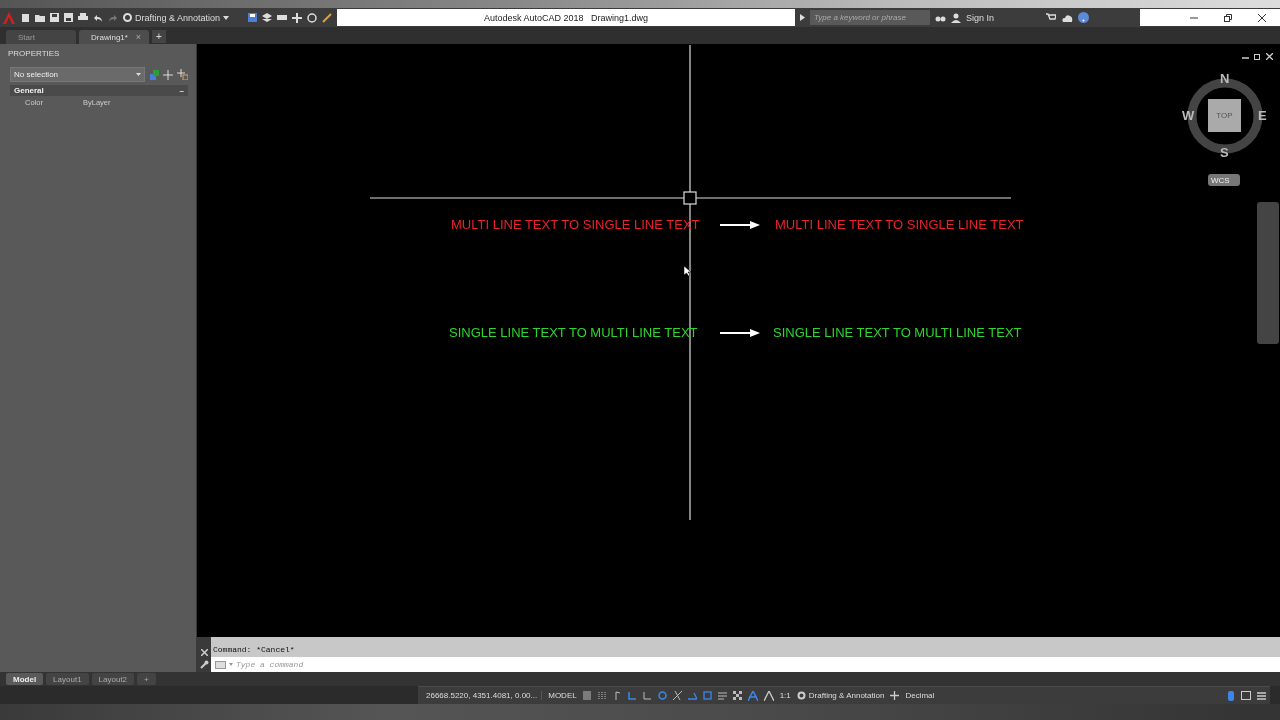 This screenshot has height=720, width=1280. Describe the element at coordinates (312, 17) in the screenshot. I see `circle-icon` at that location.